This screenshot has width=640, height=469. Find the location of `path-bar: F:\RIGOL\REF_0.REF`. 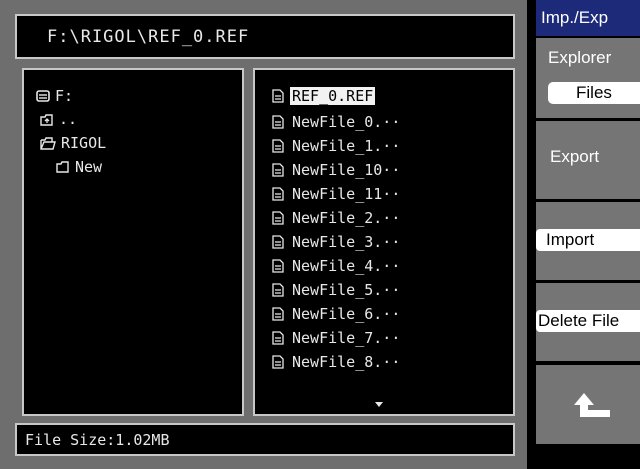

path-bar: F:\RIGOL\REF_0.REF is located at coordinates (265, 36).